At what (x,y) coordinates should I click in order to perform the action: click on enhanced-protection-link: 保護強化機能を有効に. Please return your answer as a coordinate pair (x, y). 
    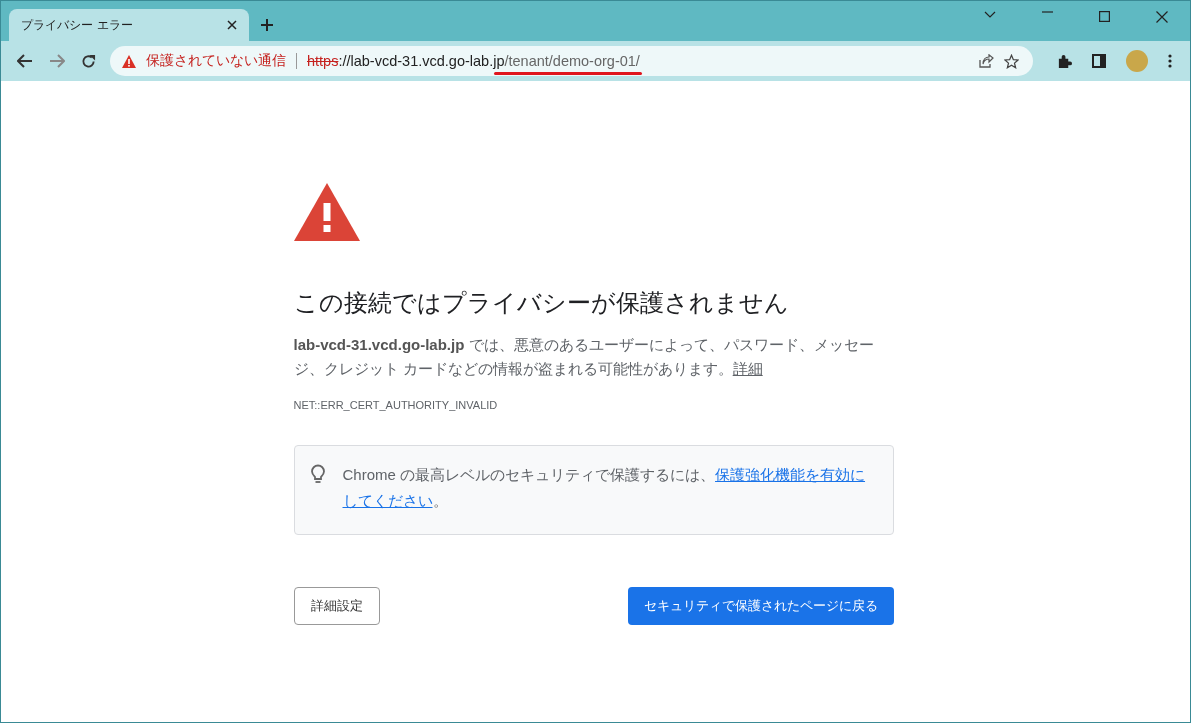
    Looking at the image, I should click on (790, 474).